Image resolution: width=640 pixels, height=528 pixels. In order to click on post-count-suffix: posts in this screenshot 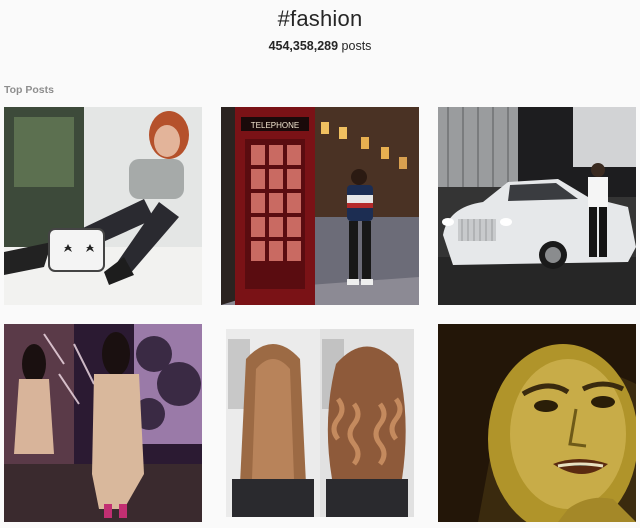, I will do `click(355, 46)`.